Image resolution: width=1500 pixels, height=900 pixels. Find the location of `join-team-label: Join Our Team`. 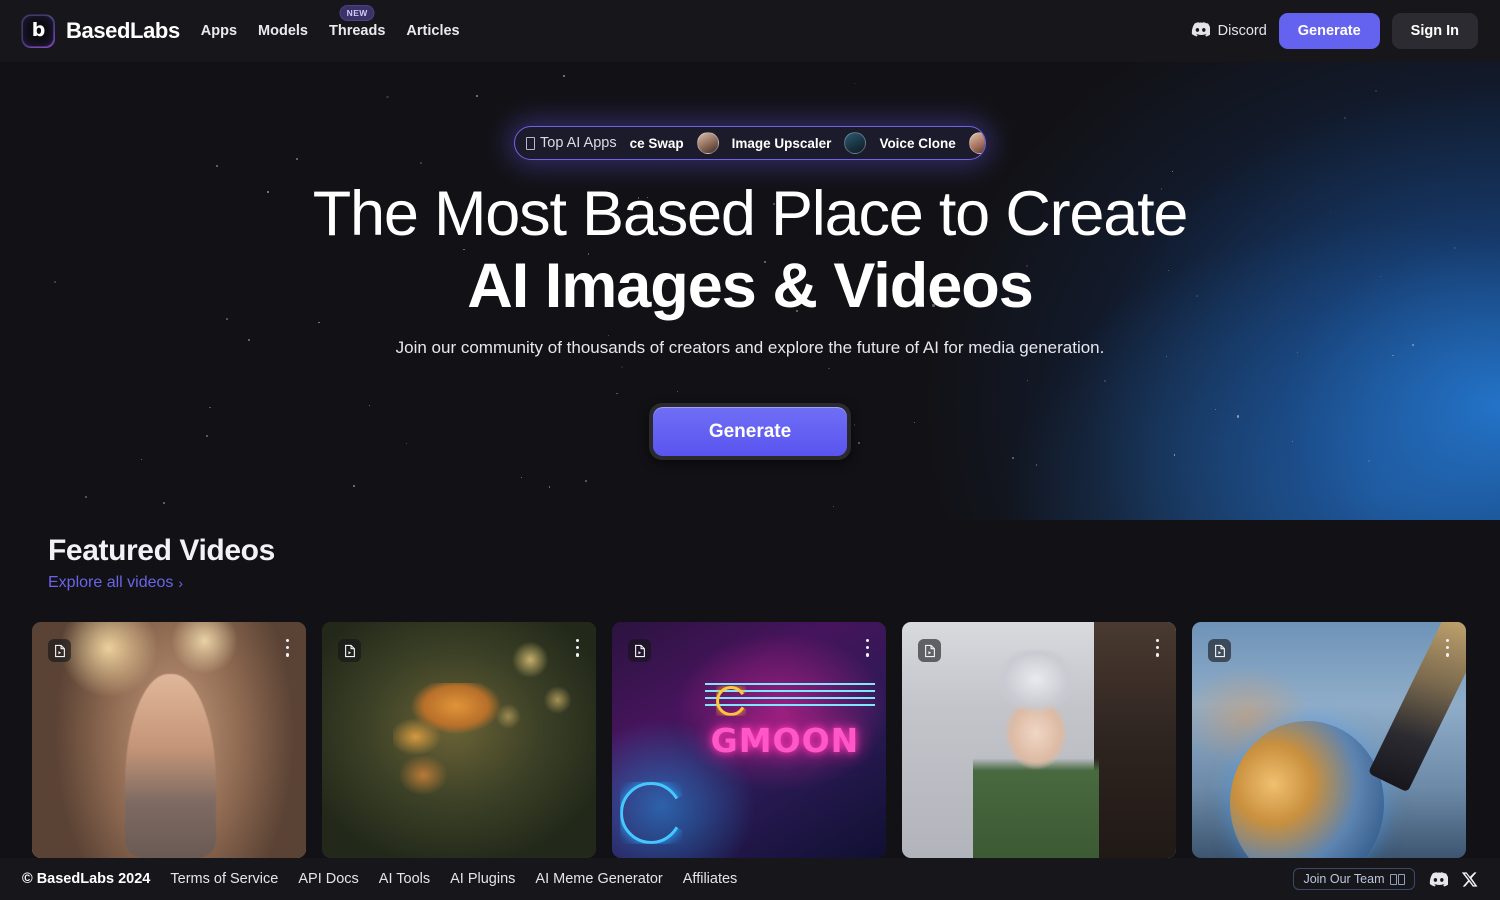

join-team-label: Join Our Team is located at coordinates (1344, 879).